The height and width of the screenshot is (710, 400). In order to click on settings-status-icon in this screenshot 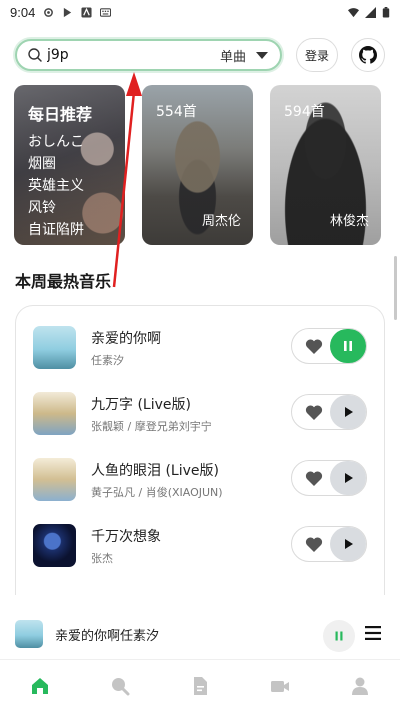, I will do `click(49, 12)`.